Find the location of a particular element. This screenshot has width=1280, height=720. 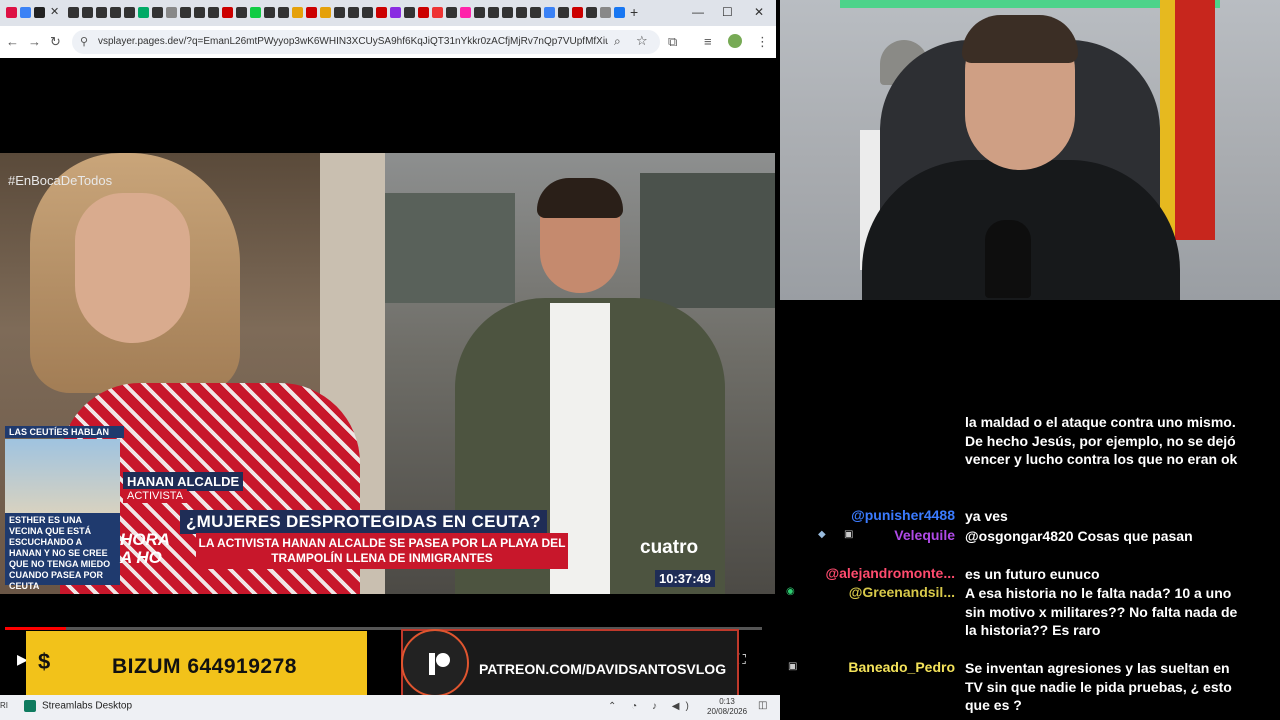

maximize-button: ☐ is located at coordinates (727, 12).